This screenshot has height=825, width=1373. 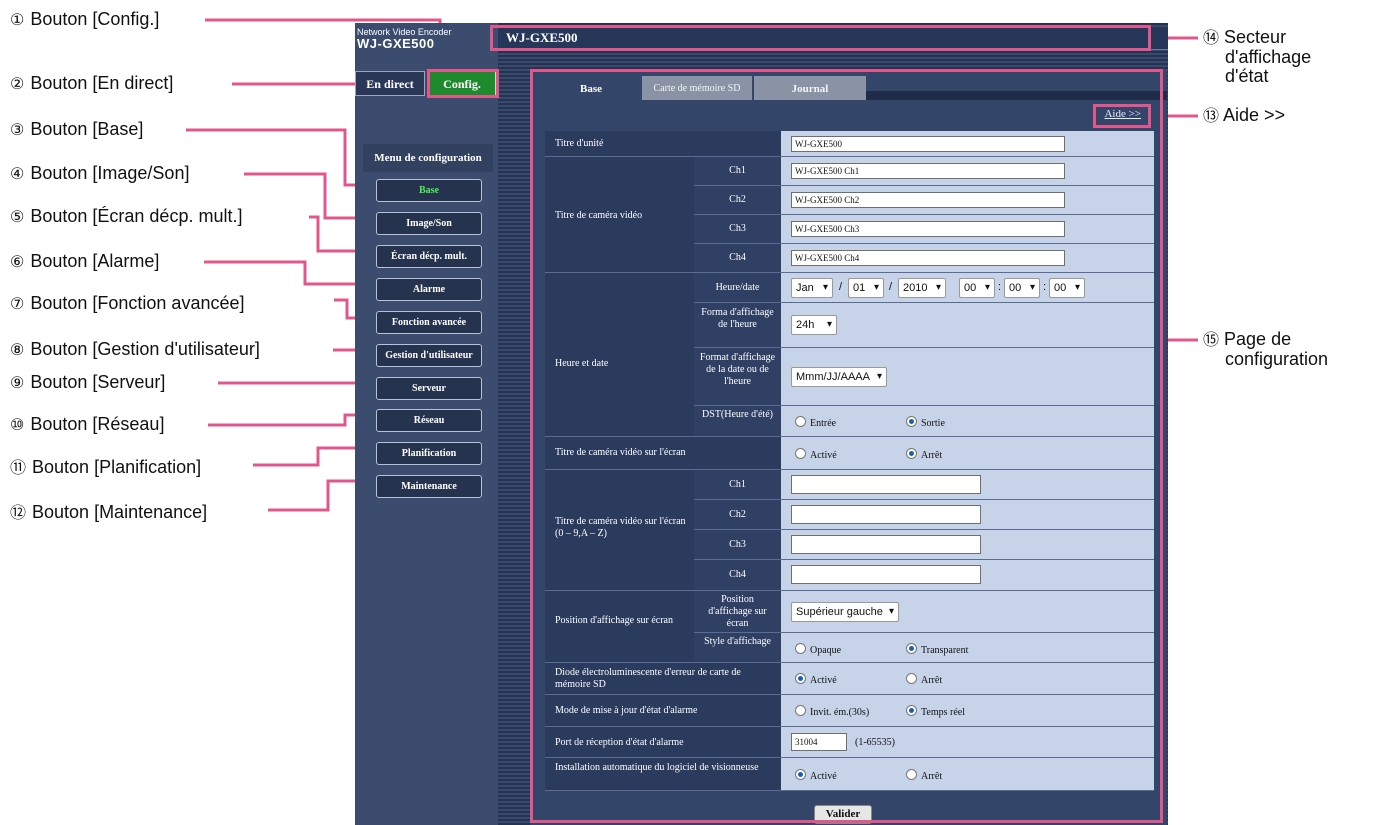 I want to click on callout-multiscreen-button: ⑤ Bouton [Écran décp. mult.], so click(x=126, y=216).